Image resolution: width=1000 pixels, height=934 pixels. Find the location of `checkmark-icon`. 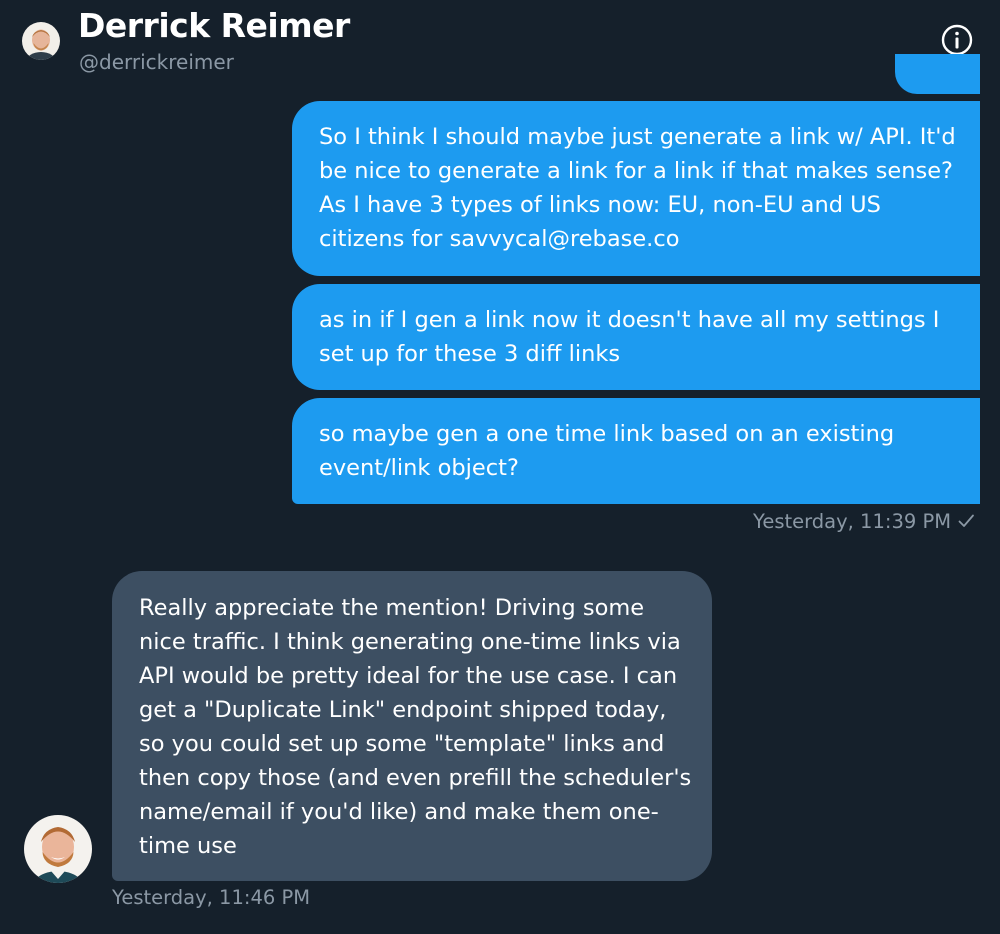

checkmark-icon is located at coordinates (966, 523).